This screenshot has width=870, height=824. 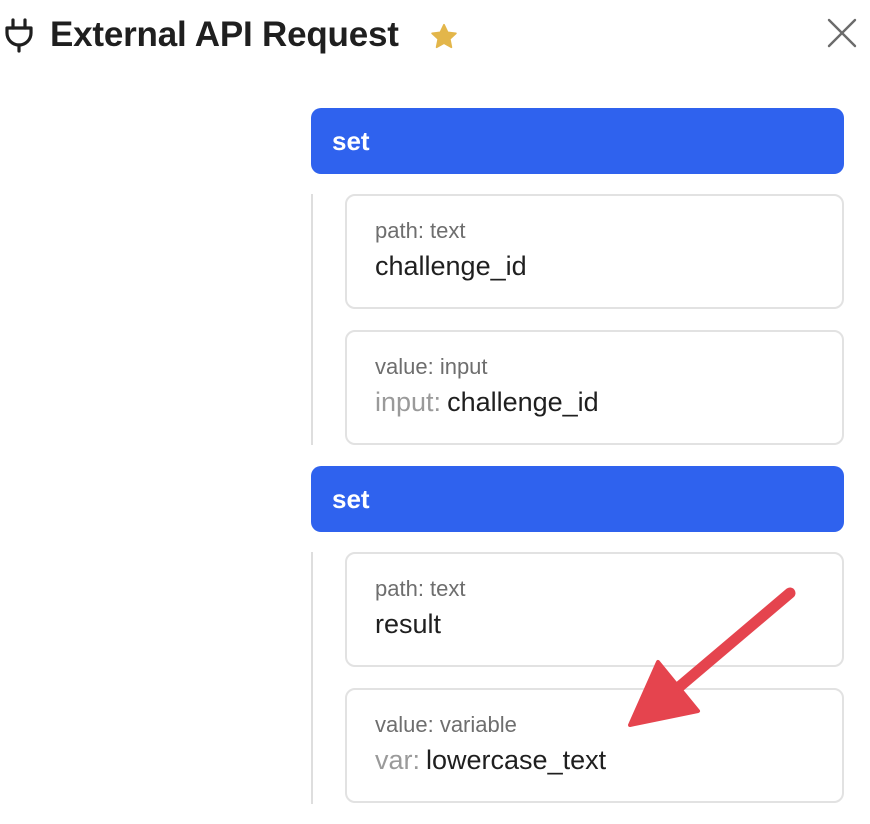 What do you see at coordinates (446, 724) in the screenshot?
I see `param-label: value: variable` at bounding box center [446, 724].